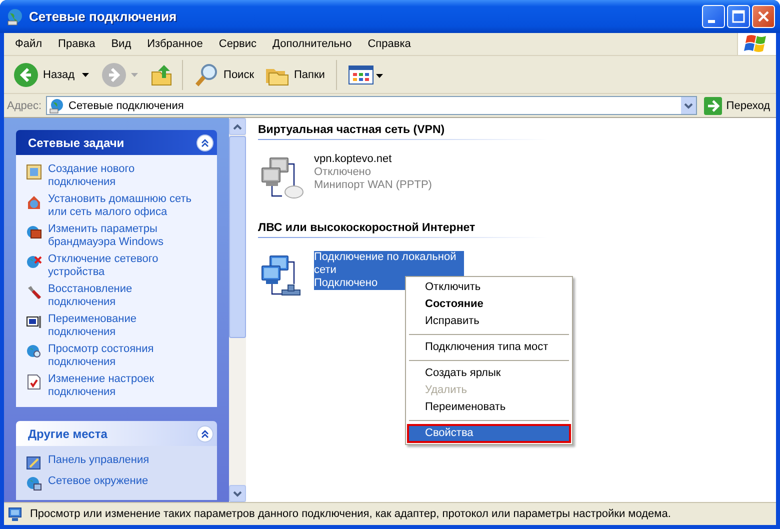 The height and width of the screenshot is (529, 780). I want to click on minimize-button, so click(713, 16).